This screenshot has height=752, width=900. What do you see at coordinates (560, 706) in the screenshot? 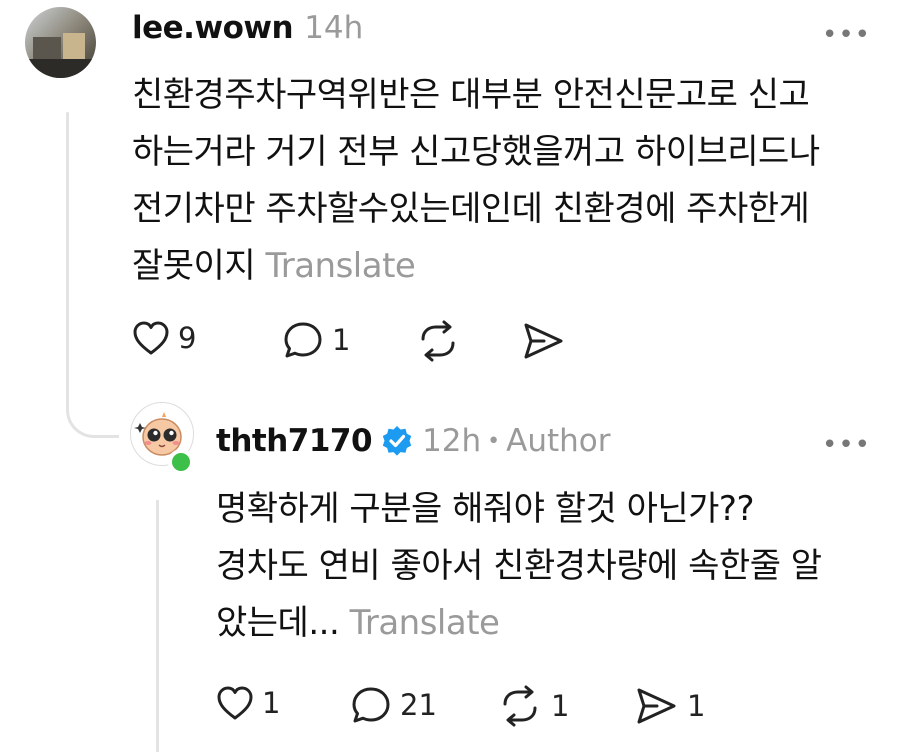
I see `repost-count: 1` at bounding box center [560, 706].